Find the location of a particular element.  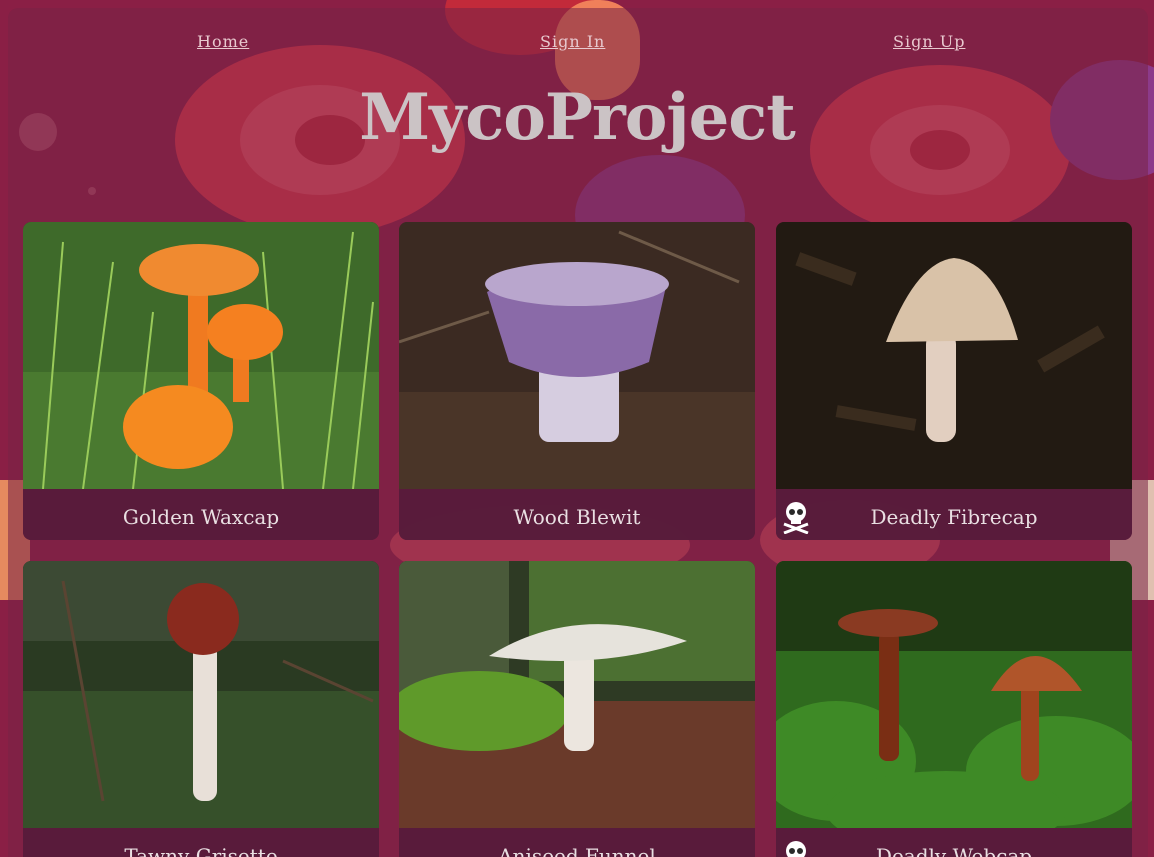

mushroom-name: Tawny Grisette is located at coordinates (201, 842).